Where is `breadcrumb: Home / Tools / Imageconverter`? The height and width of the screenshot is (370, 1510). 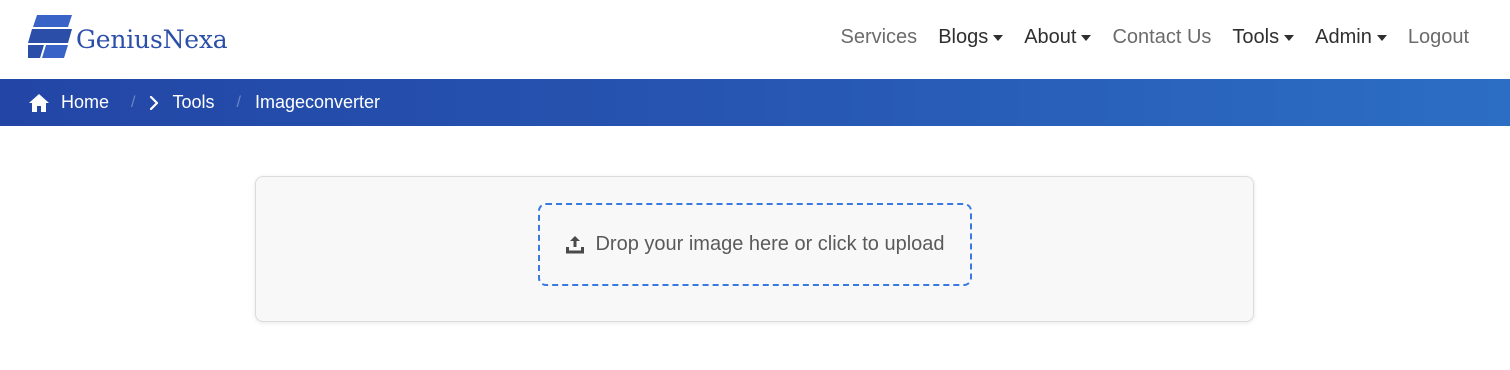
breadcrumb: Home / Tools / Imageconverter is located at coordinates (204, 102).